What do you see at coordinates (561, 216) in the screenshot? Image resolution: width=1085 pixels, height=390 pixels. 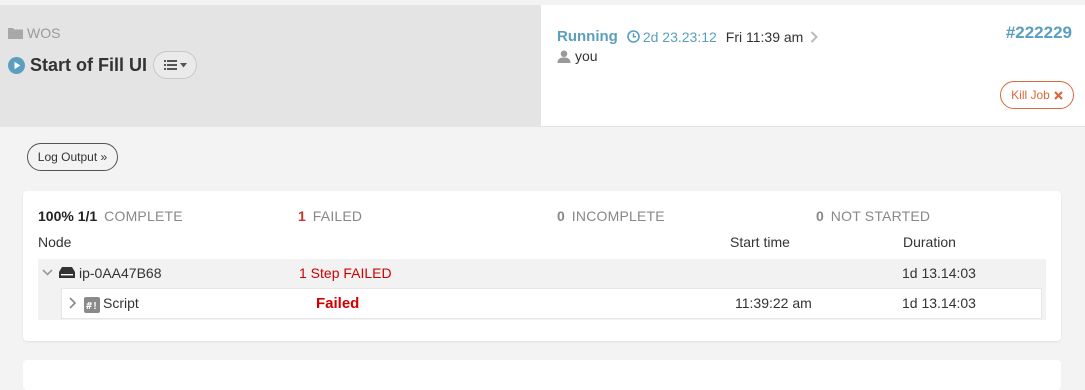 I see `incomplete-count: 0` at bounding box center [561, 216].